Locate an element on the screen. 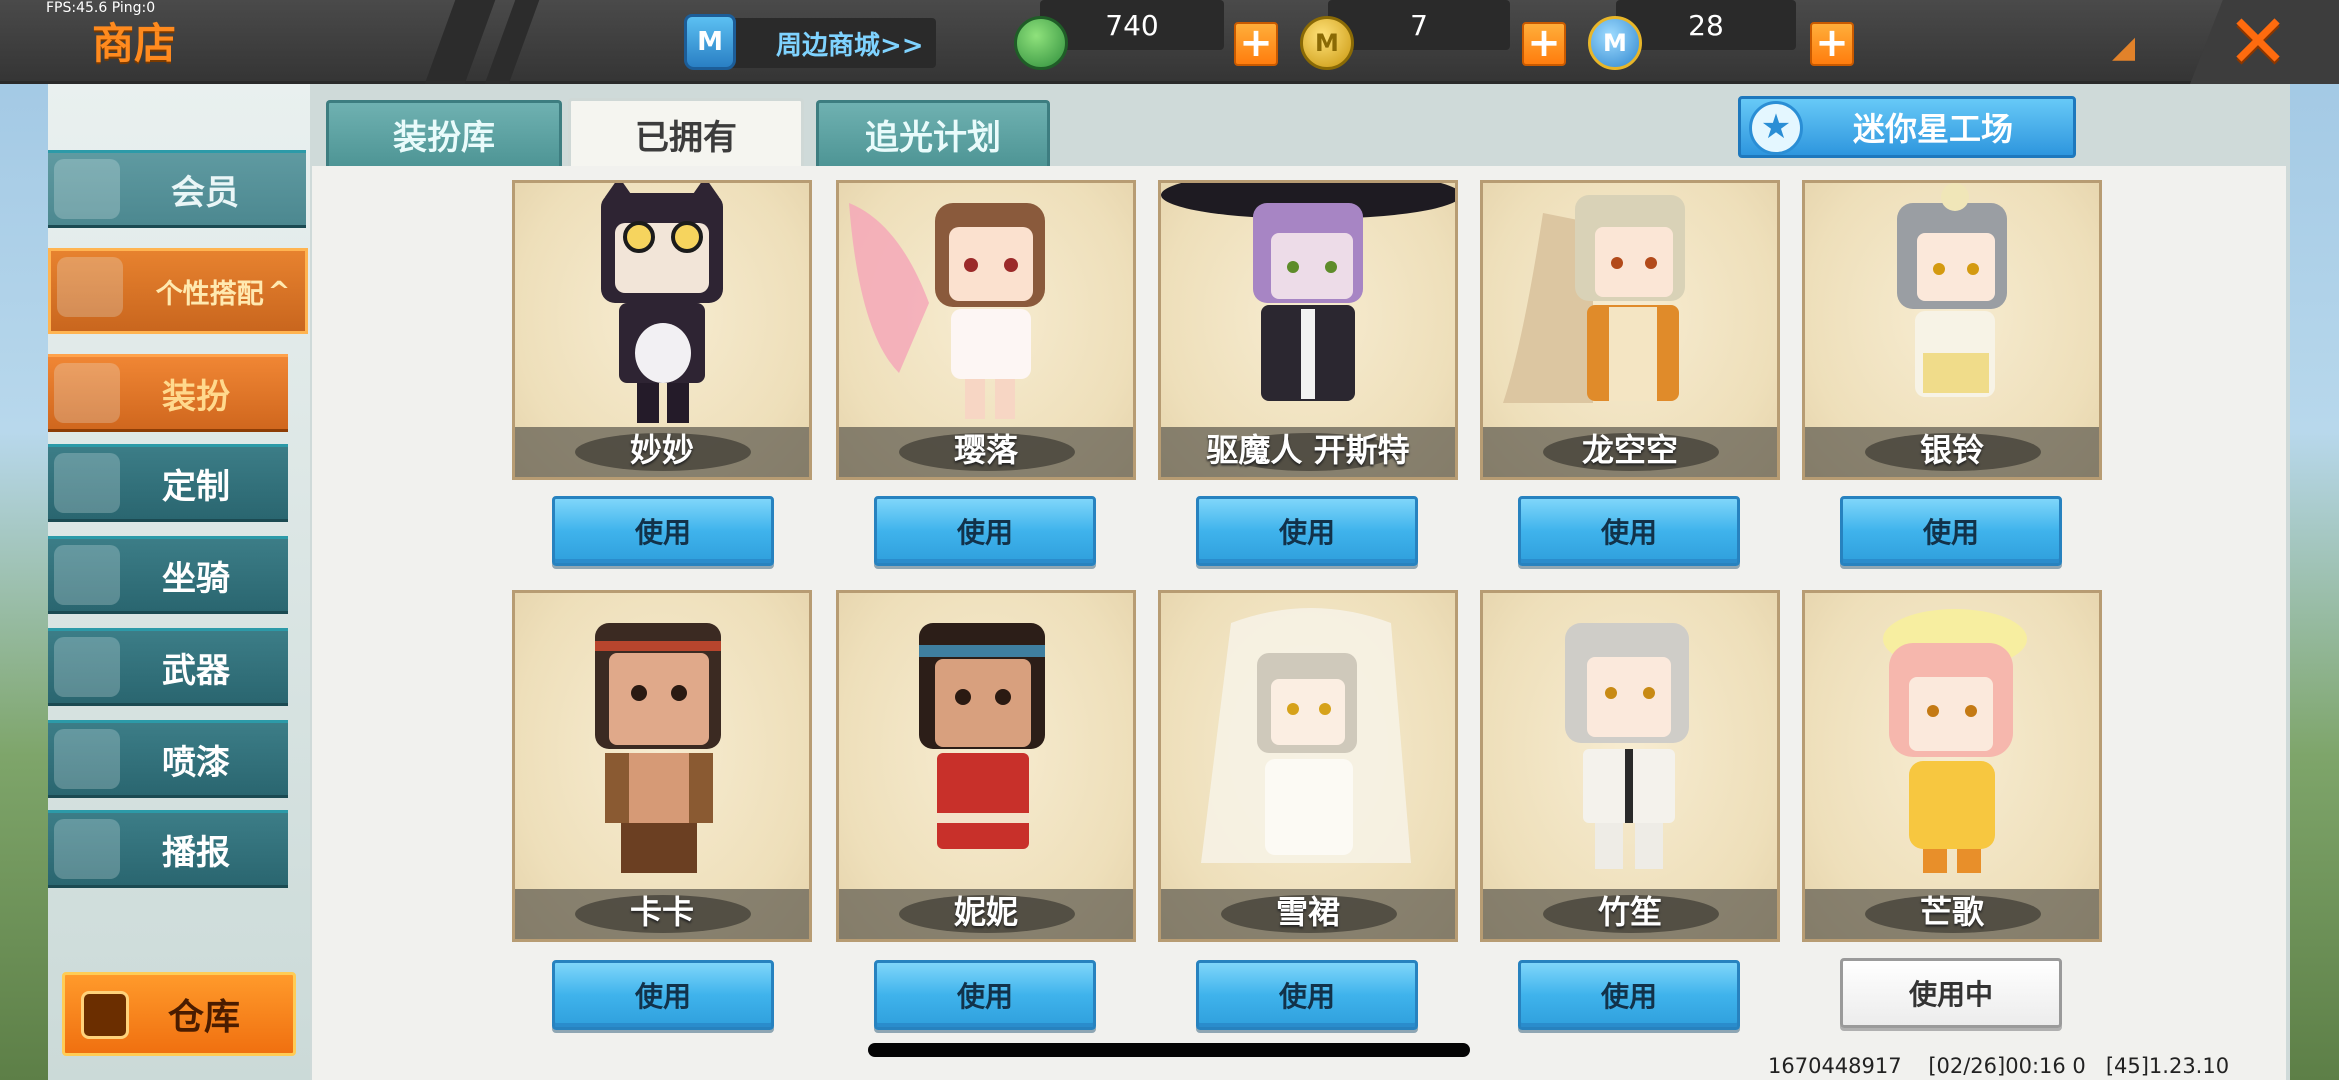 The height and width of the screenshot is (1080, 2339). skin-name: 龙空空 is located at coordinates (1629, 450).